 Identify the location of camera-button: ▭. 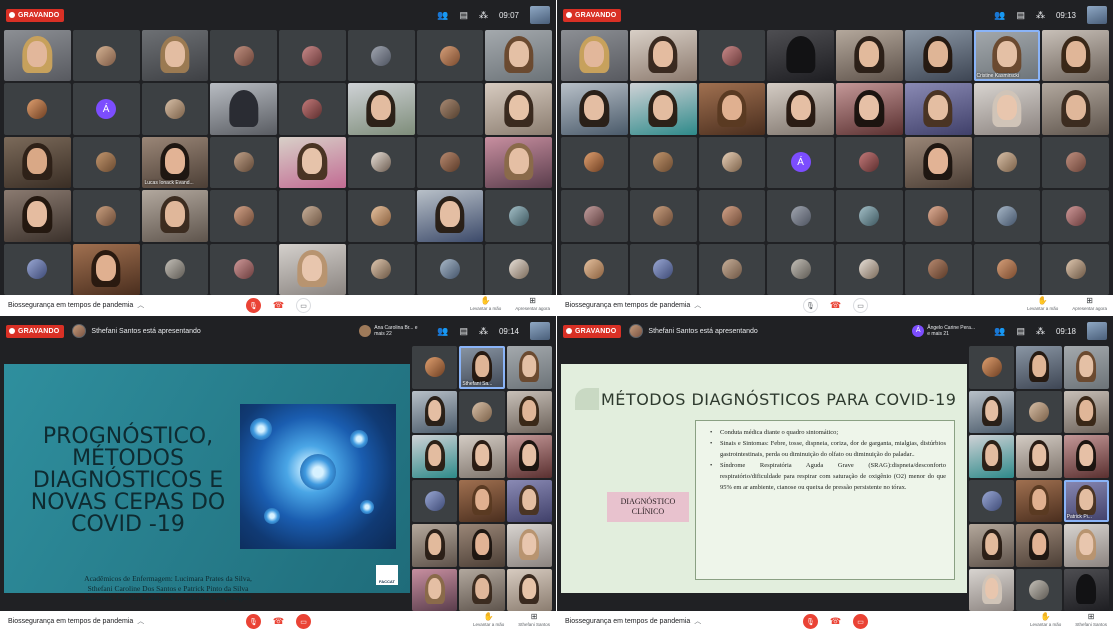
(303, 305).